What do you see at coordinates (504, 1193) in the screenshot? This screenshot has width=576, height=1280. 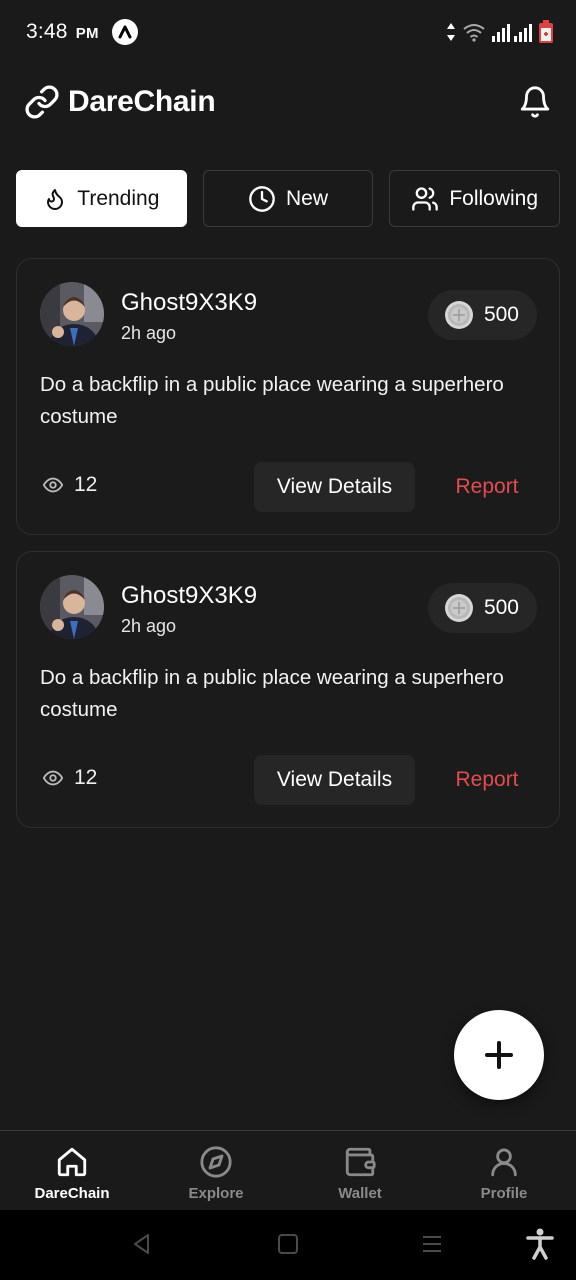 I see `nav-label: Profile` at bounding box center [504, 1193].